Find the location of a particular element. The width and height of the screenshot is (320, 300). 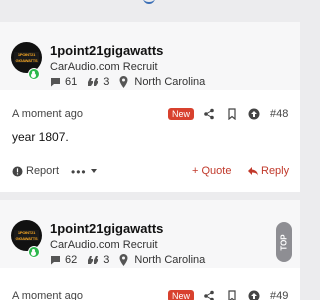

scroll-hint-icon is located at coordinates (149, 2).